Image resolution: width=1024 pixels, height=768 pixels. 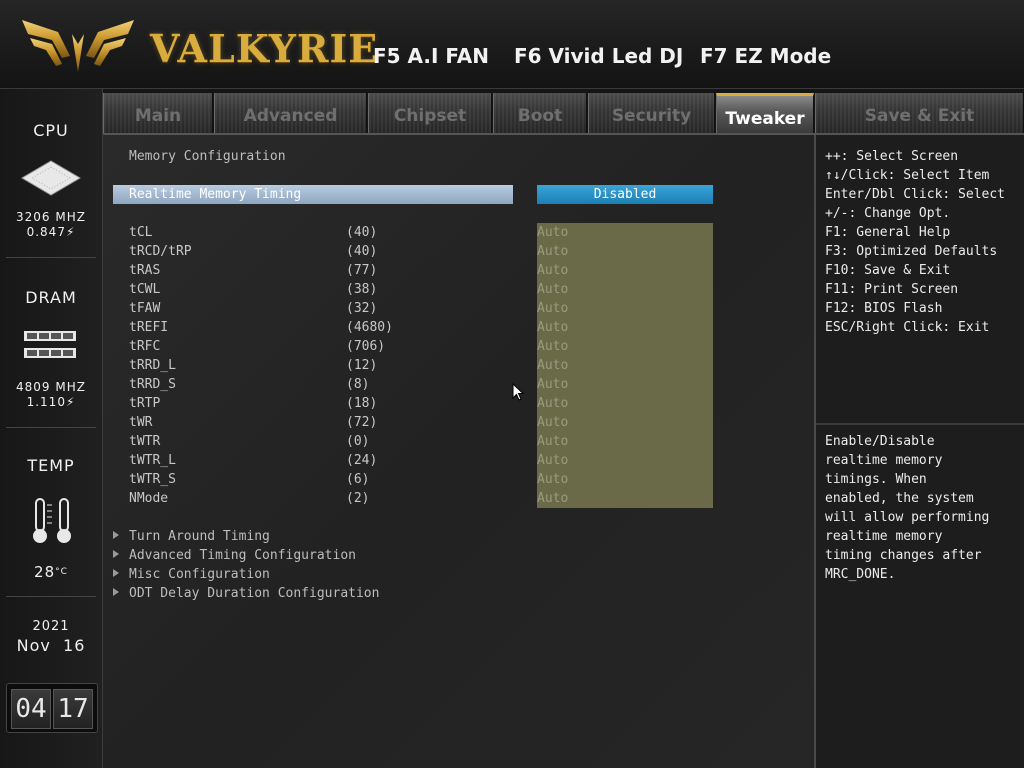 I want to click on timing-current-value: (18), so click(x=362, y=403).